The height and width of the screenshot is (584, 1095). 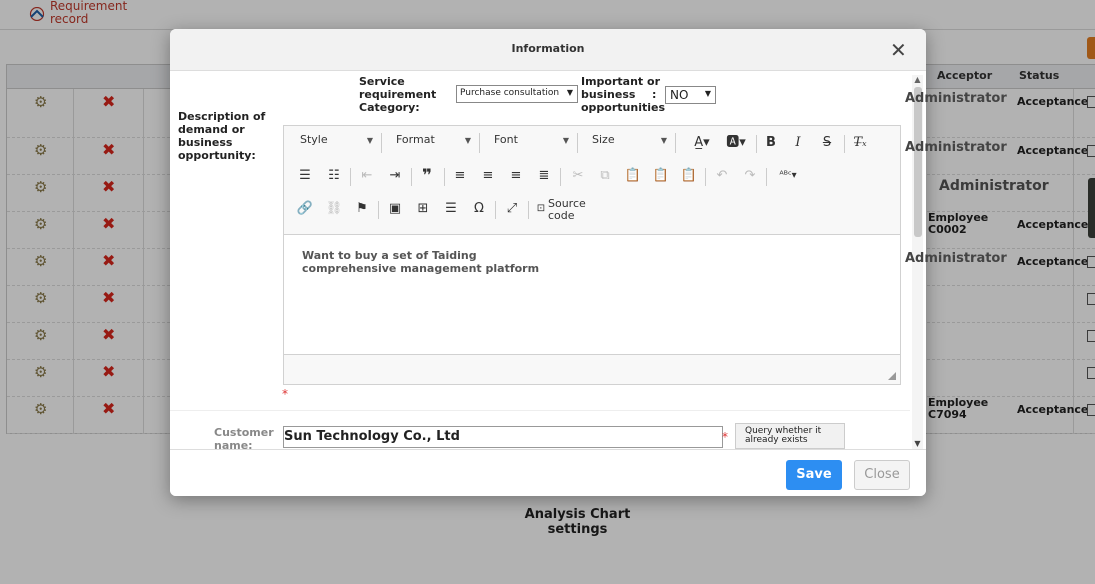 What do you see at coordinates (661, 176) in the screenshot?
I see `paste-text-icon: 📋` at bounding box center [661, 176].